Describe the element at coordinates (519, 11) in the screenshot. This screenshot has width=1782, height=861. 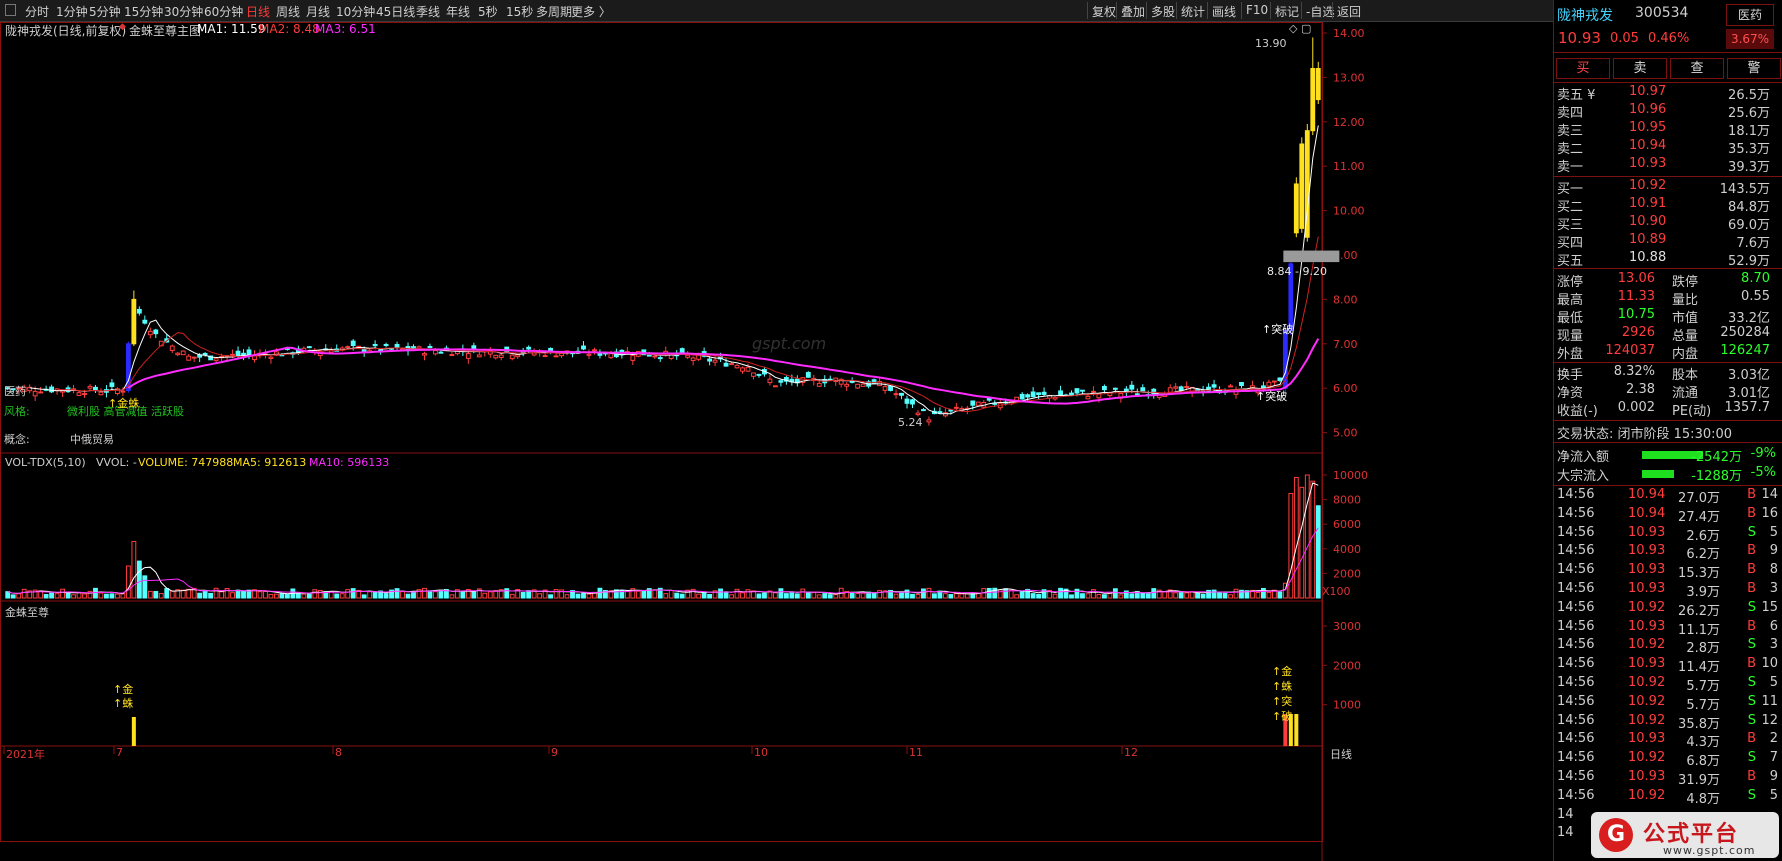
I see `timeframe-tab-14: 15秒` at that location.